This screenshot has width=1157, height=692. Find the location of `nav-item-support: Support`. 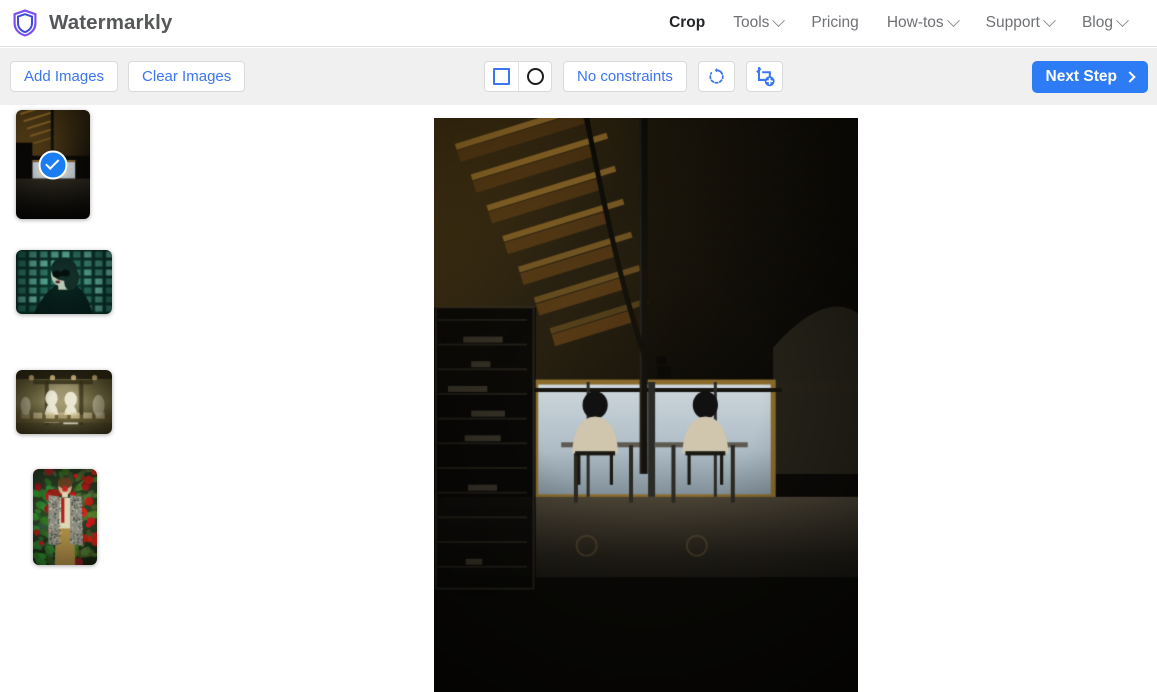

nav-item-support: Support is located at coordinates (1020, 23).